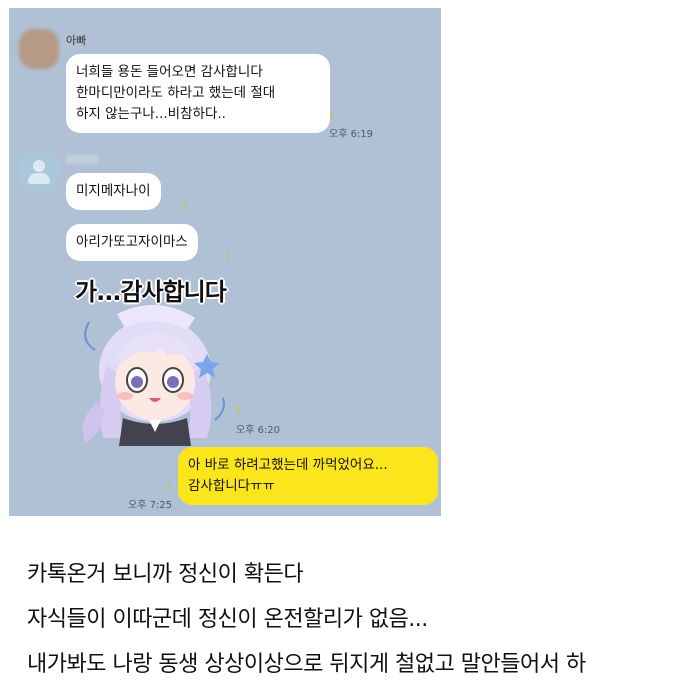  What do you see at coordinates (306, 664) in the screenshot?
I see `caption-line: 내가봐도 나랑 동생 상상이상으로 뒤지게 철없고 말안들어서 하` at bounding box center [306, 664].